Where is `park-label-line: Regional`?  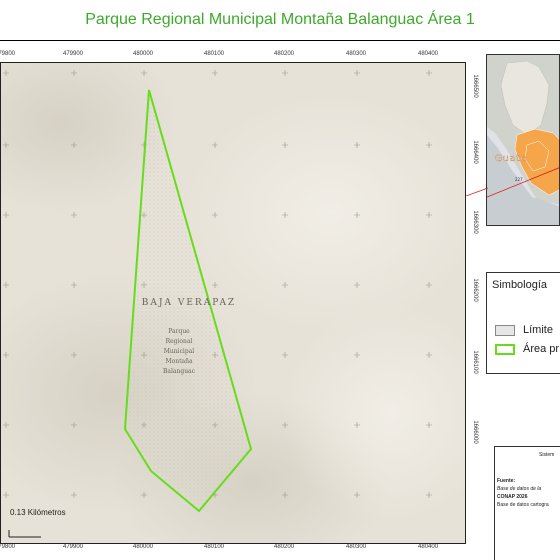 park-label-line: Regional is located at coordinates (179, 341).